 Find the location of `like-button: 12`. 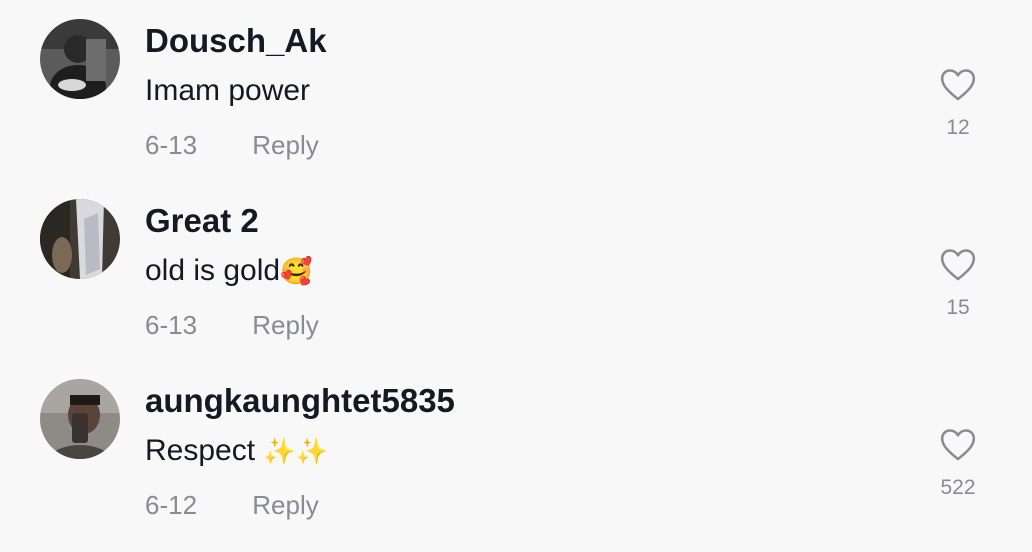

like-button: 12 is located at coordinates (958, 103).